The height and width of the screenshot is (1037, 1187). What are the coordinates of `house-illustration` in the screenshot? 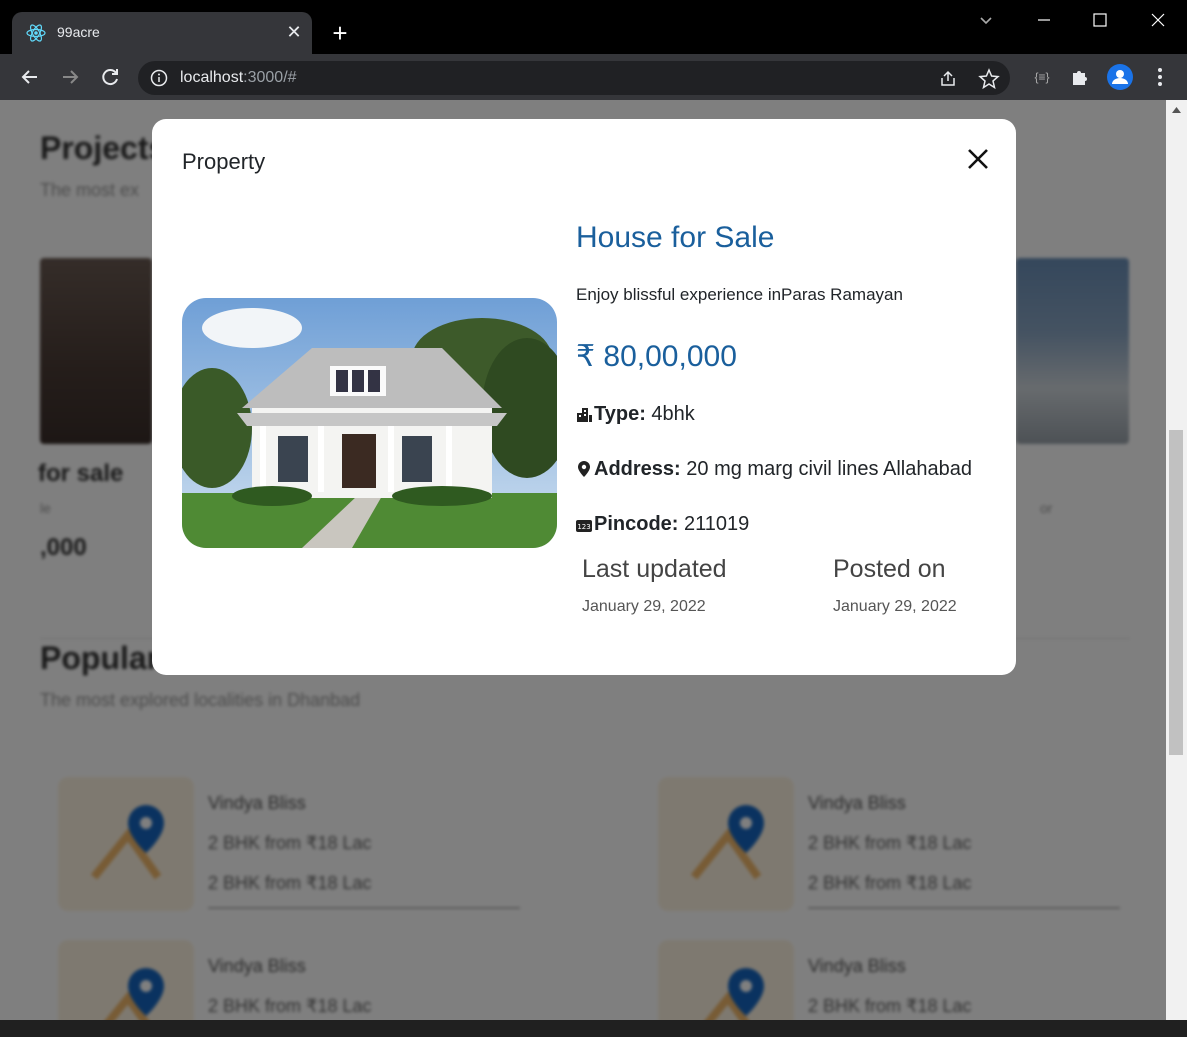 It's located at (369, 423).